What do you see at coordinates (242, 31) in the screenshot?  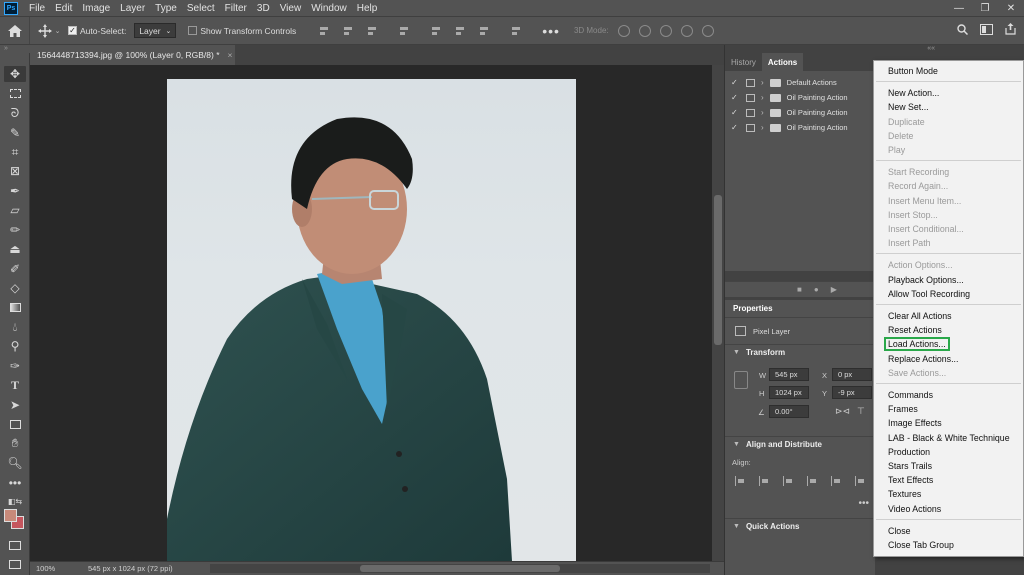 I see `show-transform-checkbox: Show Transform Controls` at bounding box center [242, 31].